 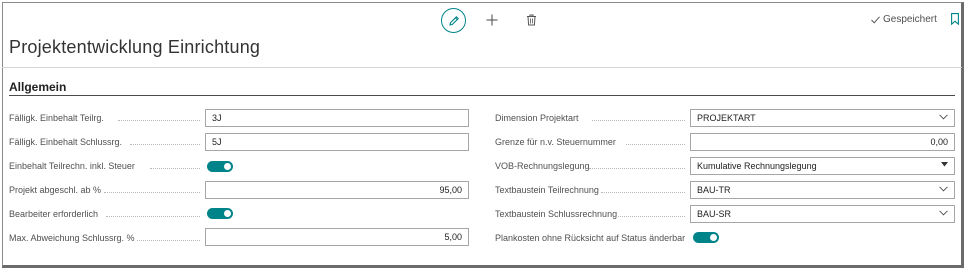 I want to click on textbaustein-teilrechnung-value: BAU-TR, so click(x=714, y=190).